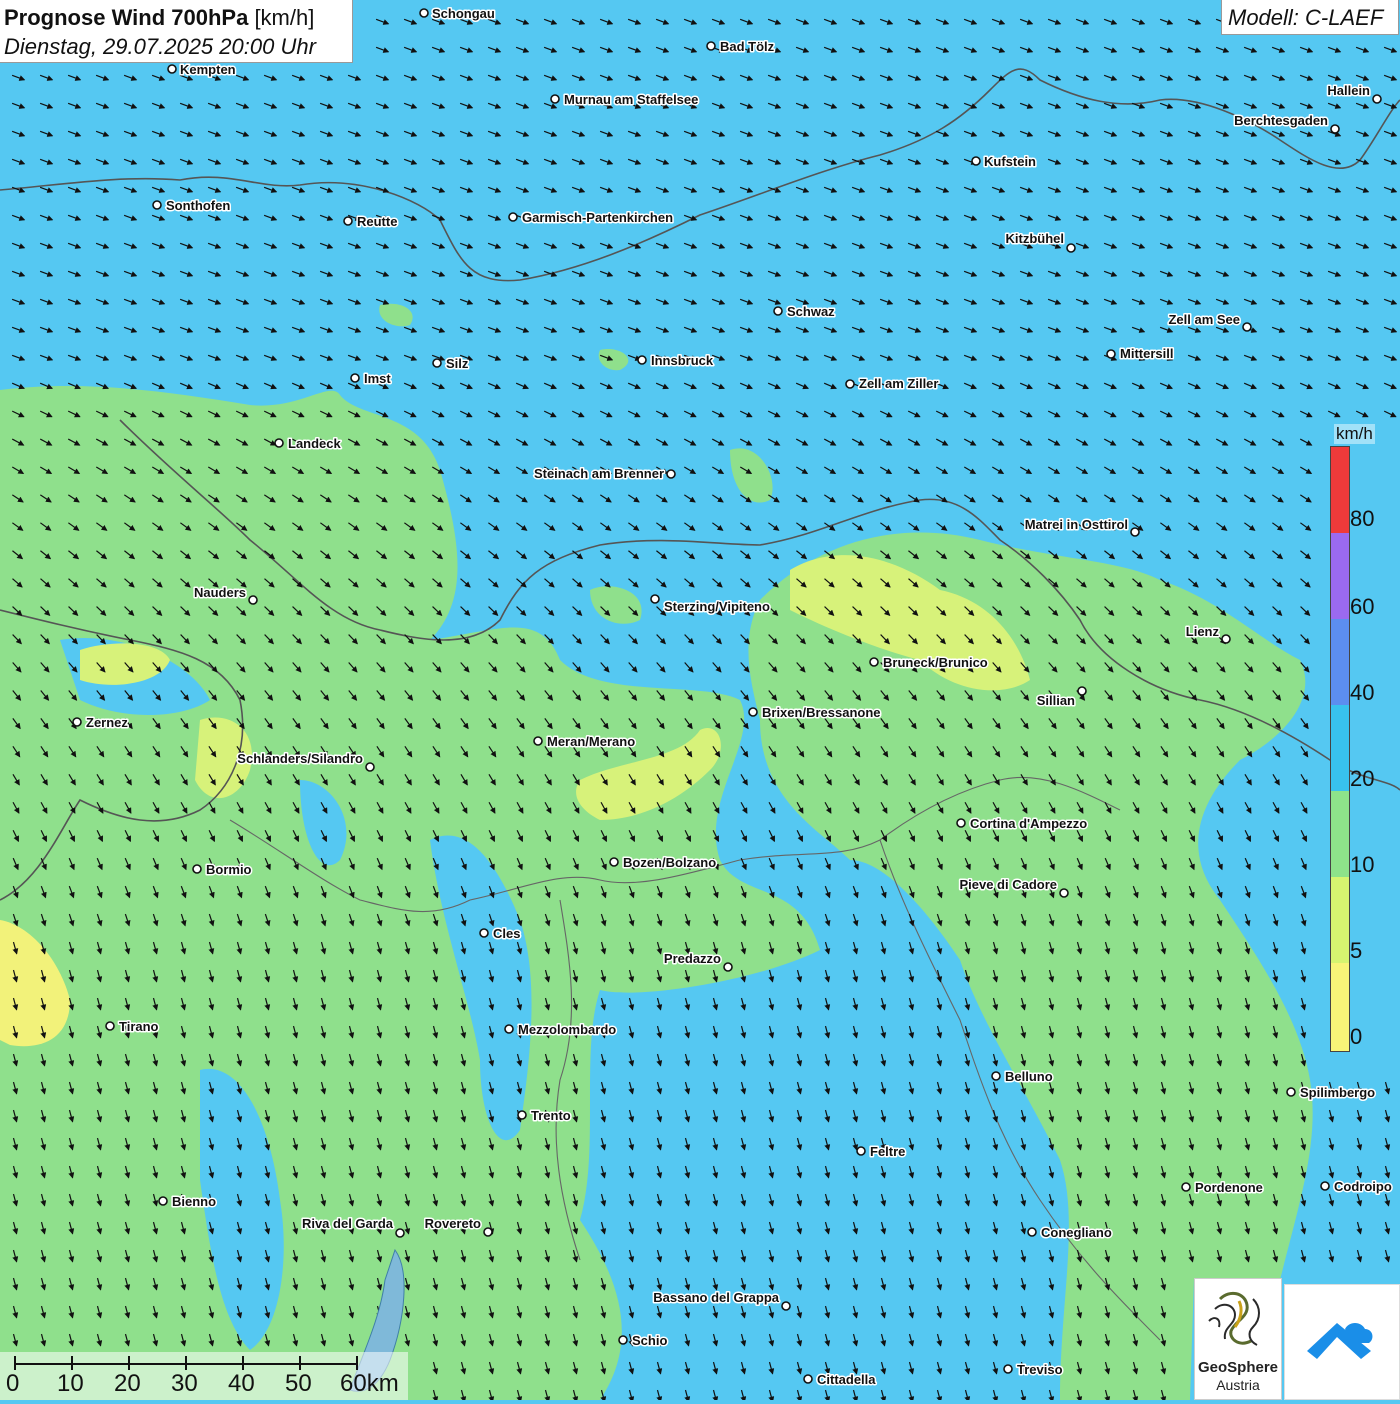 The width and height of the screenshot is (1400, 1404). What do you see at coordinates (241, 1383) in the screenshot?
I see `scale-label-40: 40` at bounding box center [241, 1383].